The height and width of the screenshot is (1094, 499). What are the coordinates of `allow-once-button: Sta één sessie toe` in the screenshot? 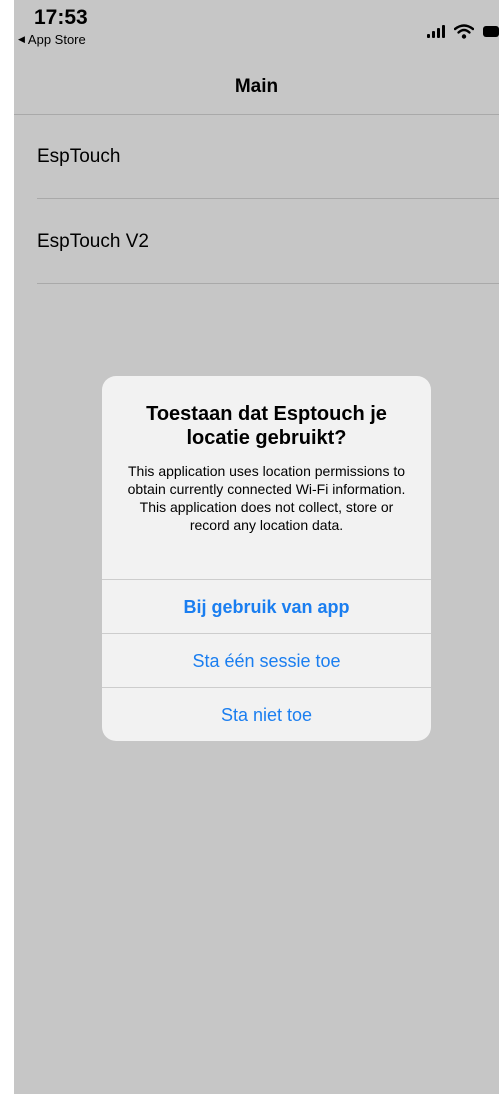 It's located at (266, 660).